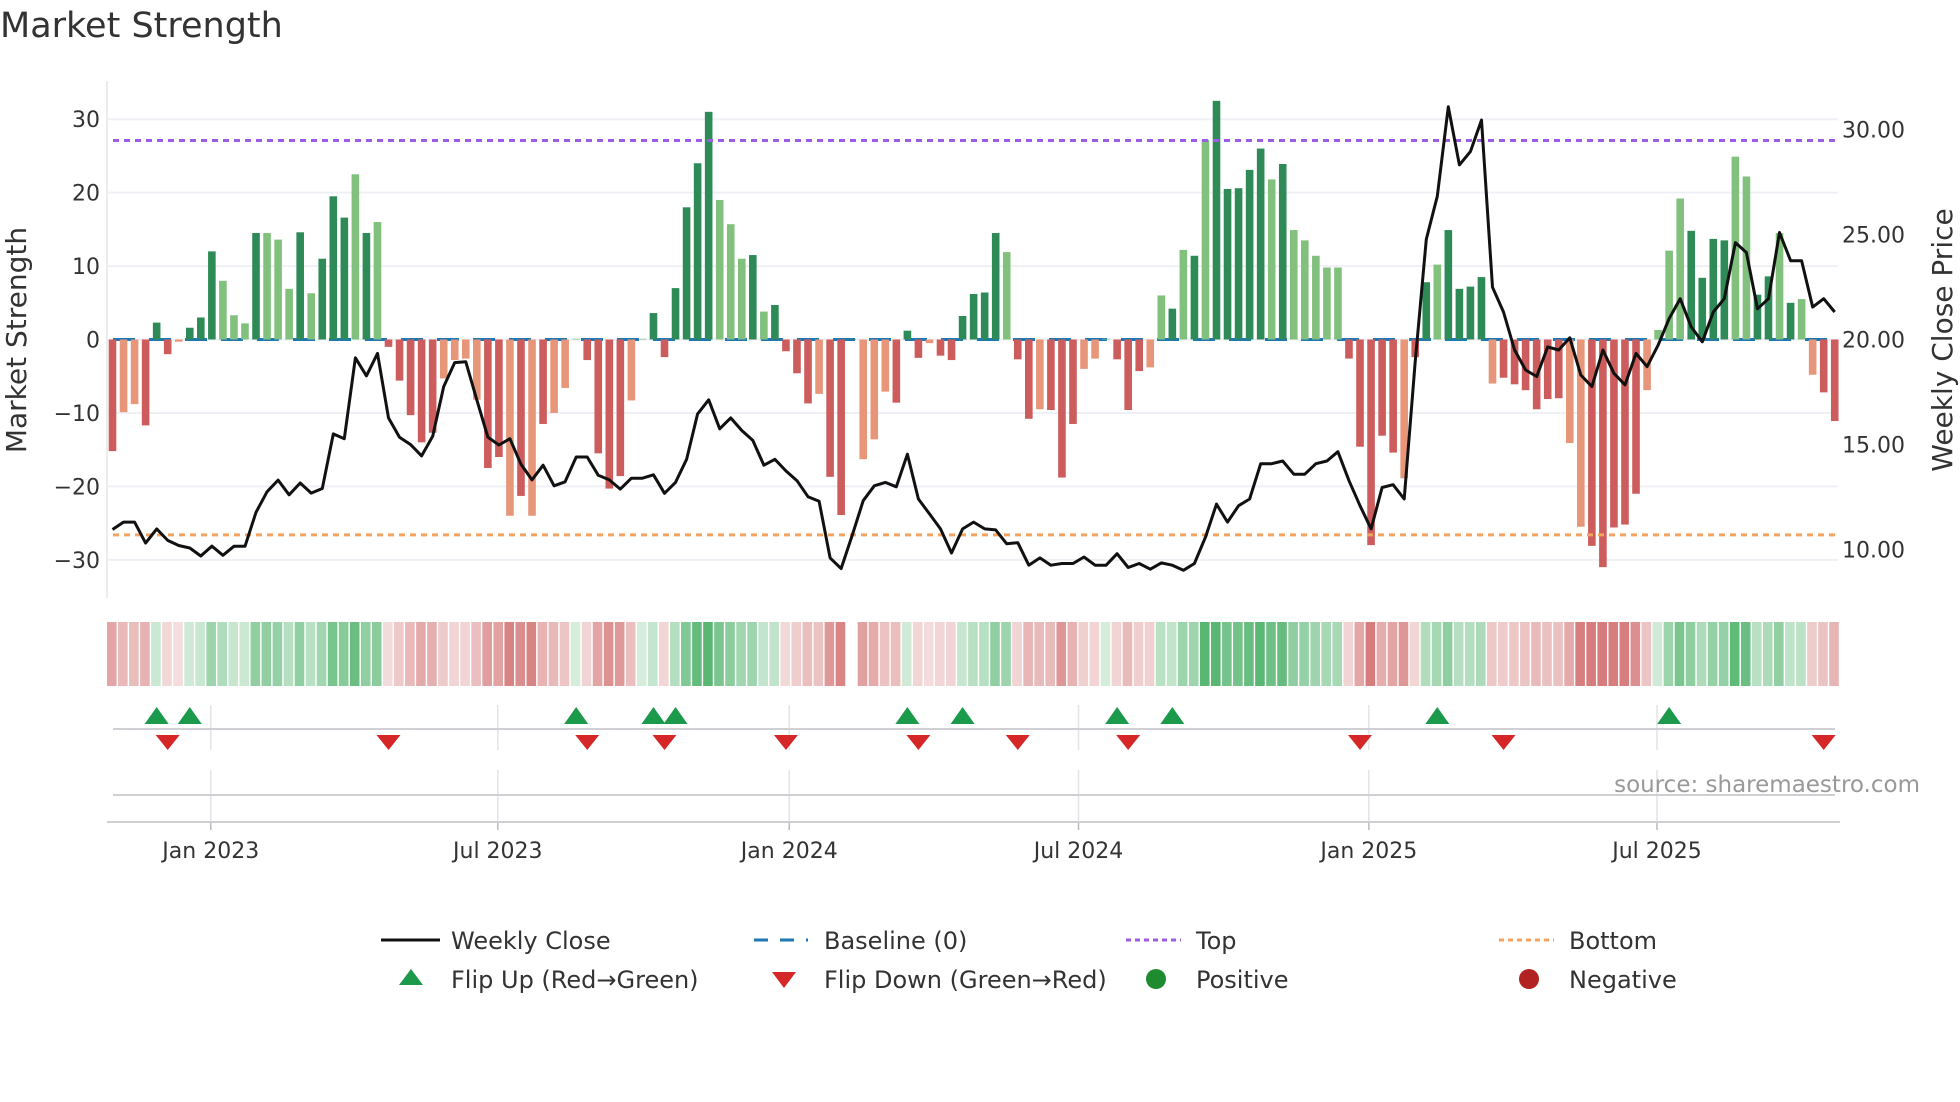  What do you see at coordinates (1529, 979) in the screenshot?
I see `negative-dot-icon` at bounding box center [1529, 979].